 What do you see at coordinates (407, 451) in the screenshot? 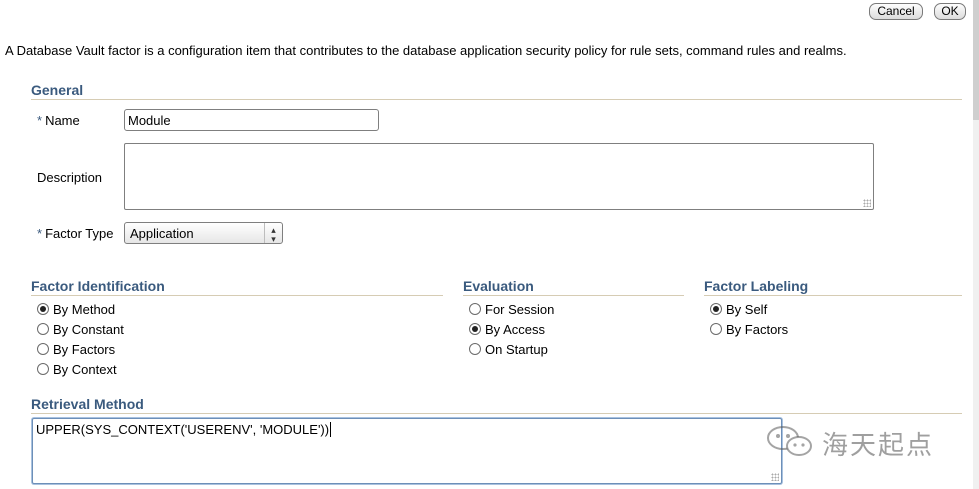
I see `retrieval-method-textarea: UPPER(SYS_CONTEXT('USERENV', 'MODULE'))` at bounding box center [407, 451].